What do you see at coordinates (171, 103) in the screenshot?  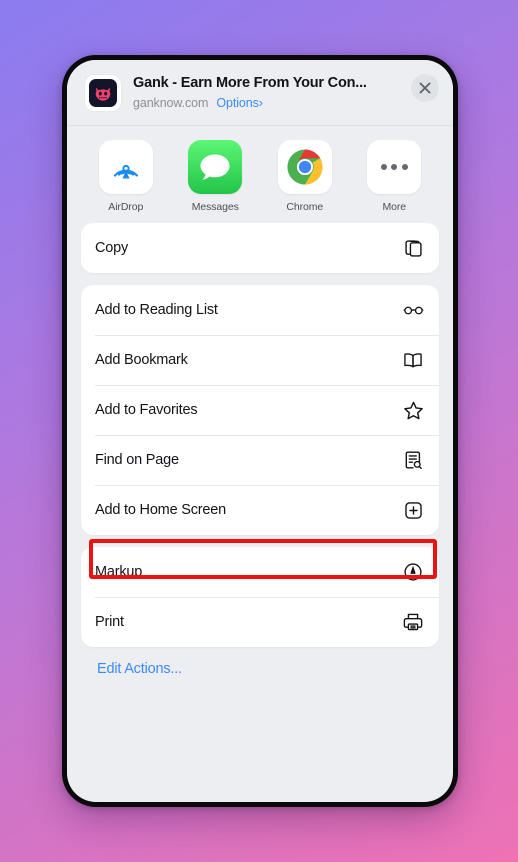 I see `page-domain: ganknow.com` at bounding box center [171, 103].